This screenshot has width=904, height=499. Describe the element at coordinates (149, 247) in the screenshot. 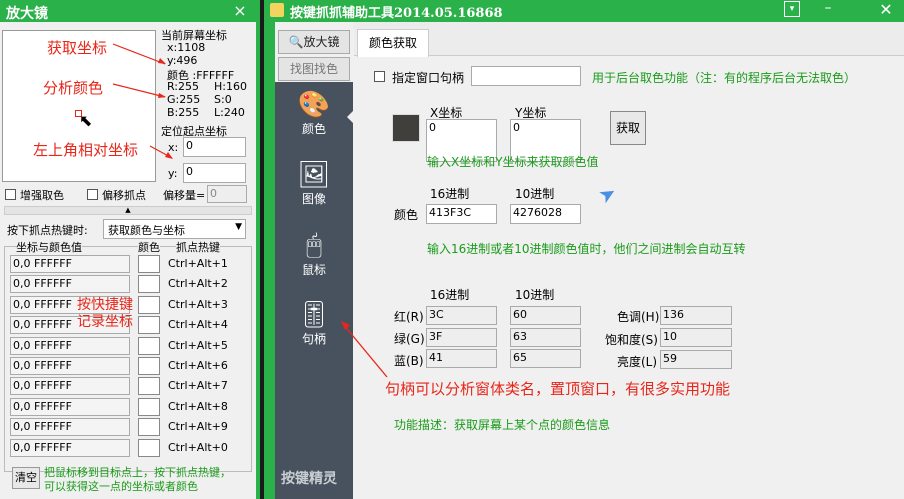

I see `column-color: 颜色` at that location.